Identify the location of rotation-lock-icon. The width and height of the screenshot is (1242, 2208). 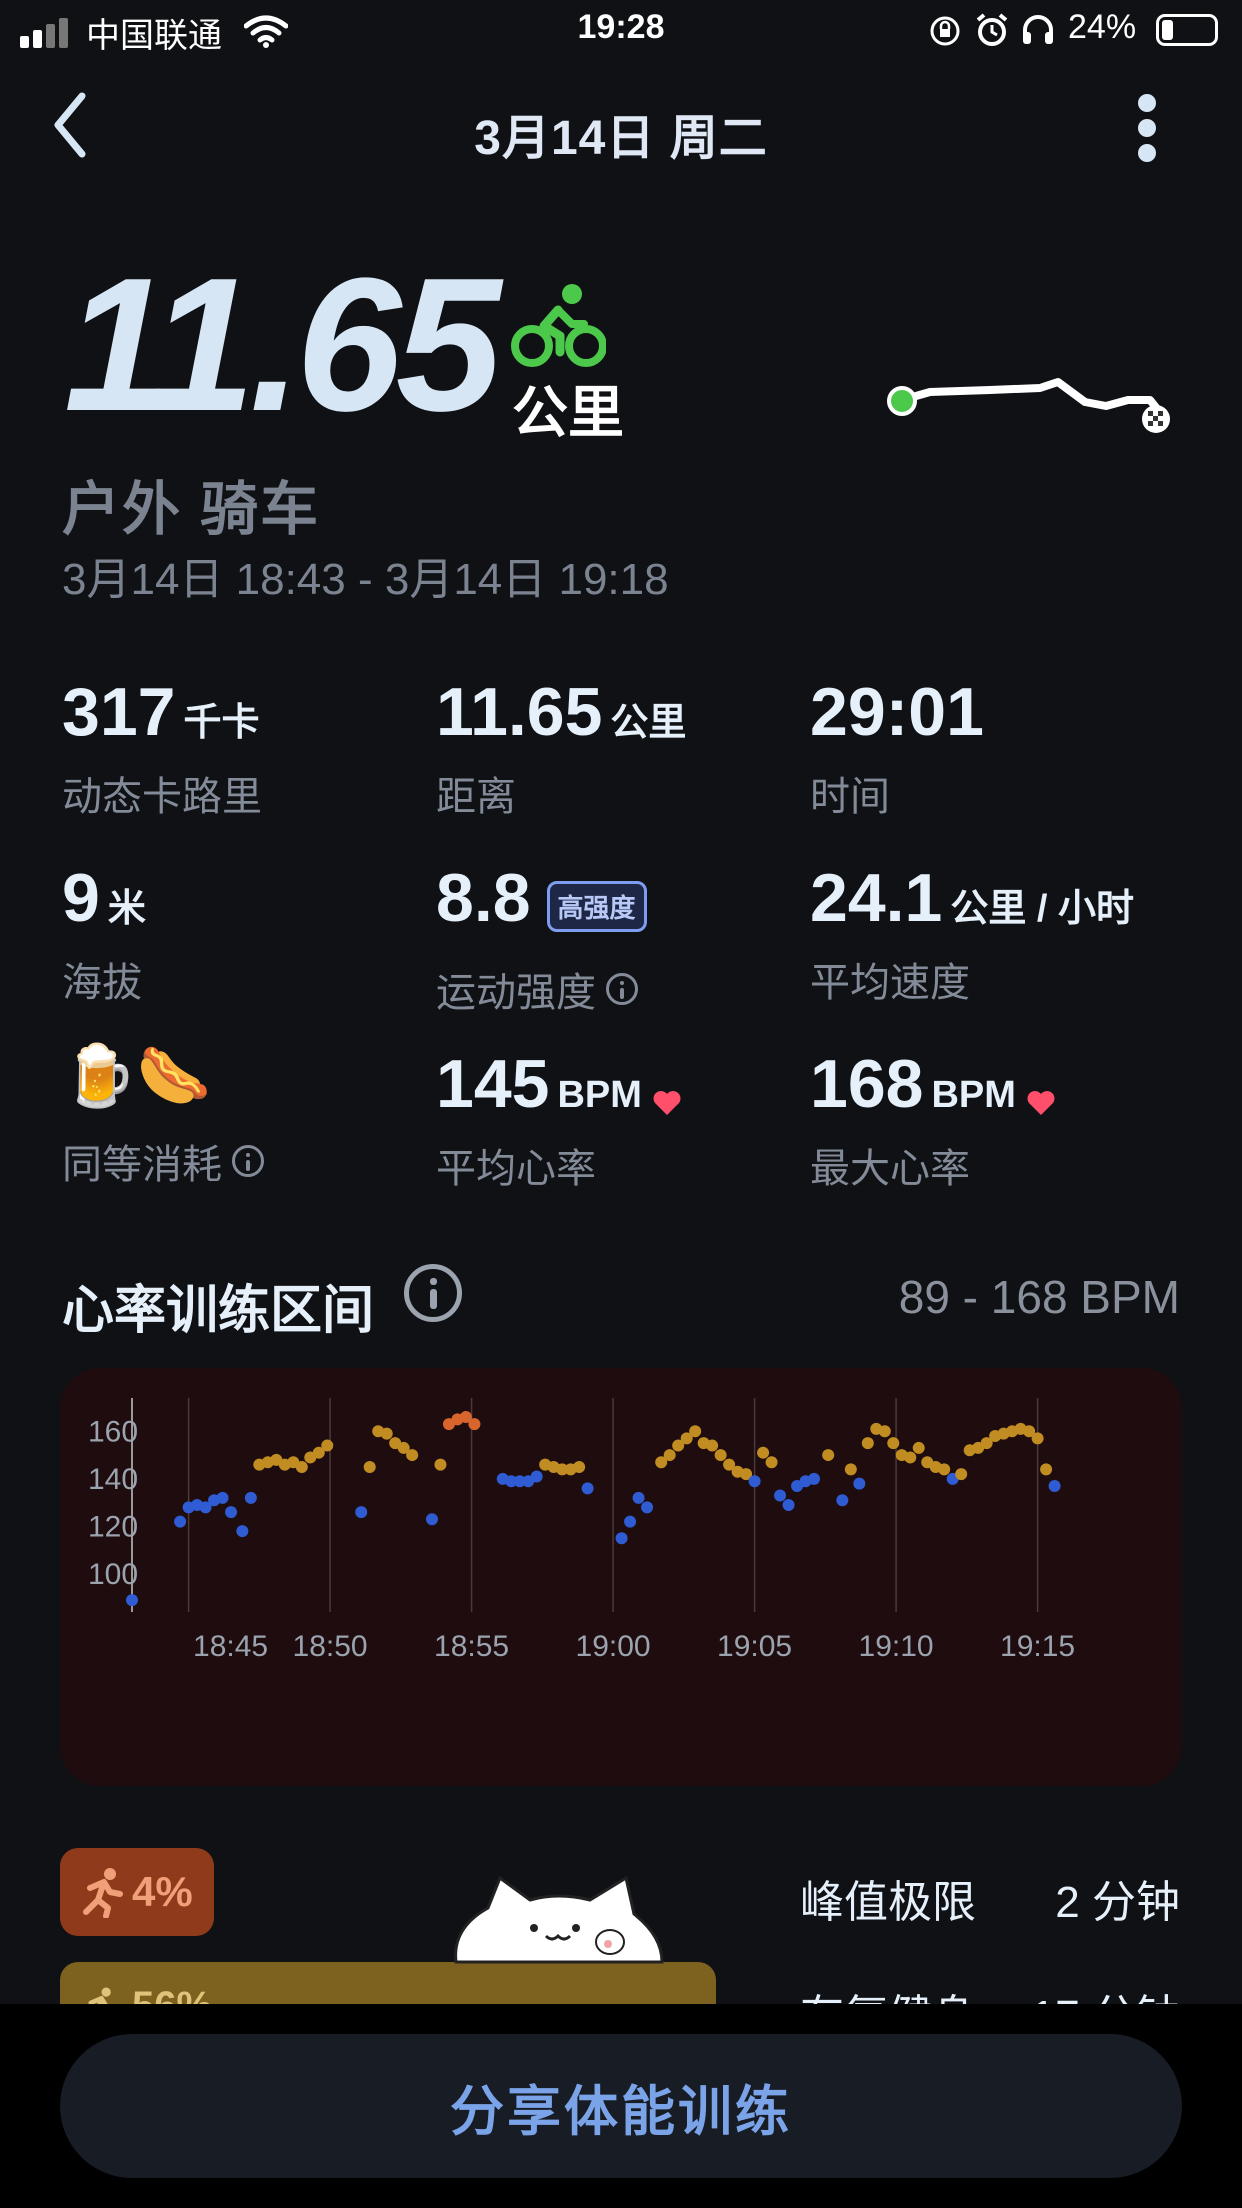
(945, 31).